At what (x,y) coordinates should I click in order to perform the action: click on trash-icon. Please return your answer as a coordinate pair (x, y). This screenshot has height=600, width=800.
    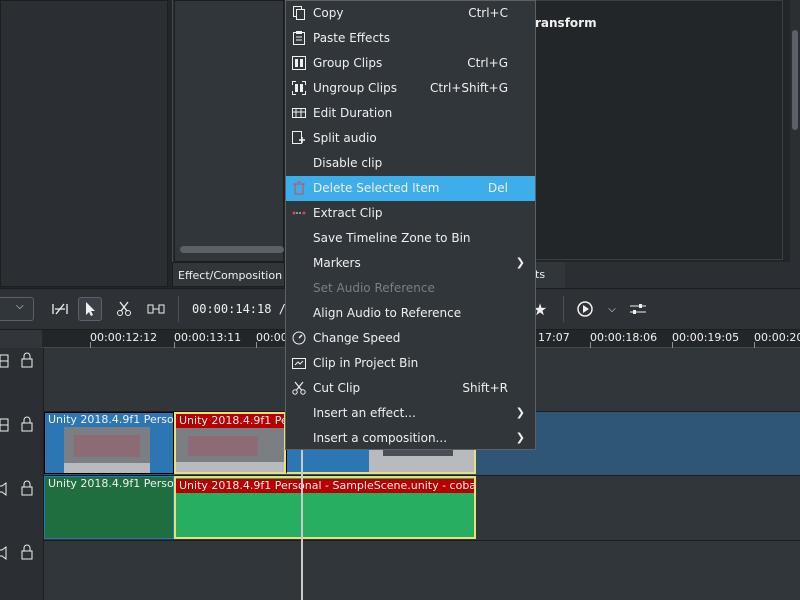
    Looking at the image, I should click on (299, 188).